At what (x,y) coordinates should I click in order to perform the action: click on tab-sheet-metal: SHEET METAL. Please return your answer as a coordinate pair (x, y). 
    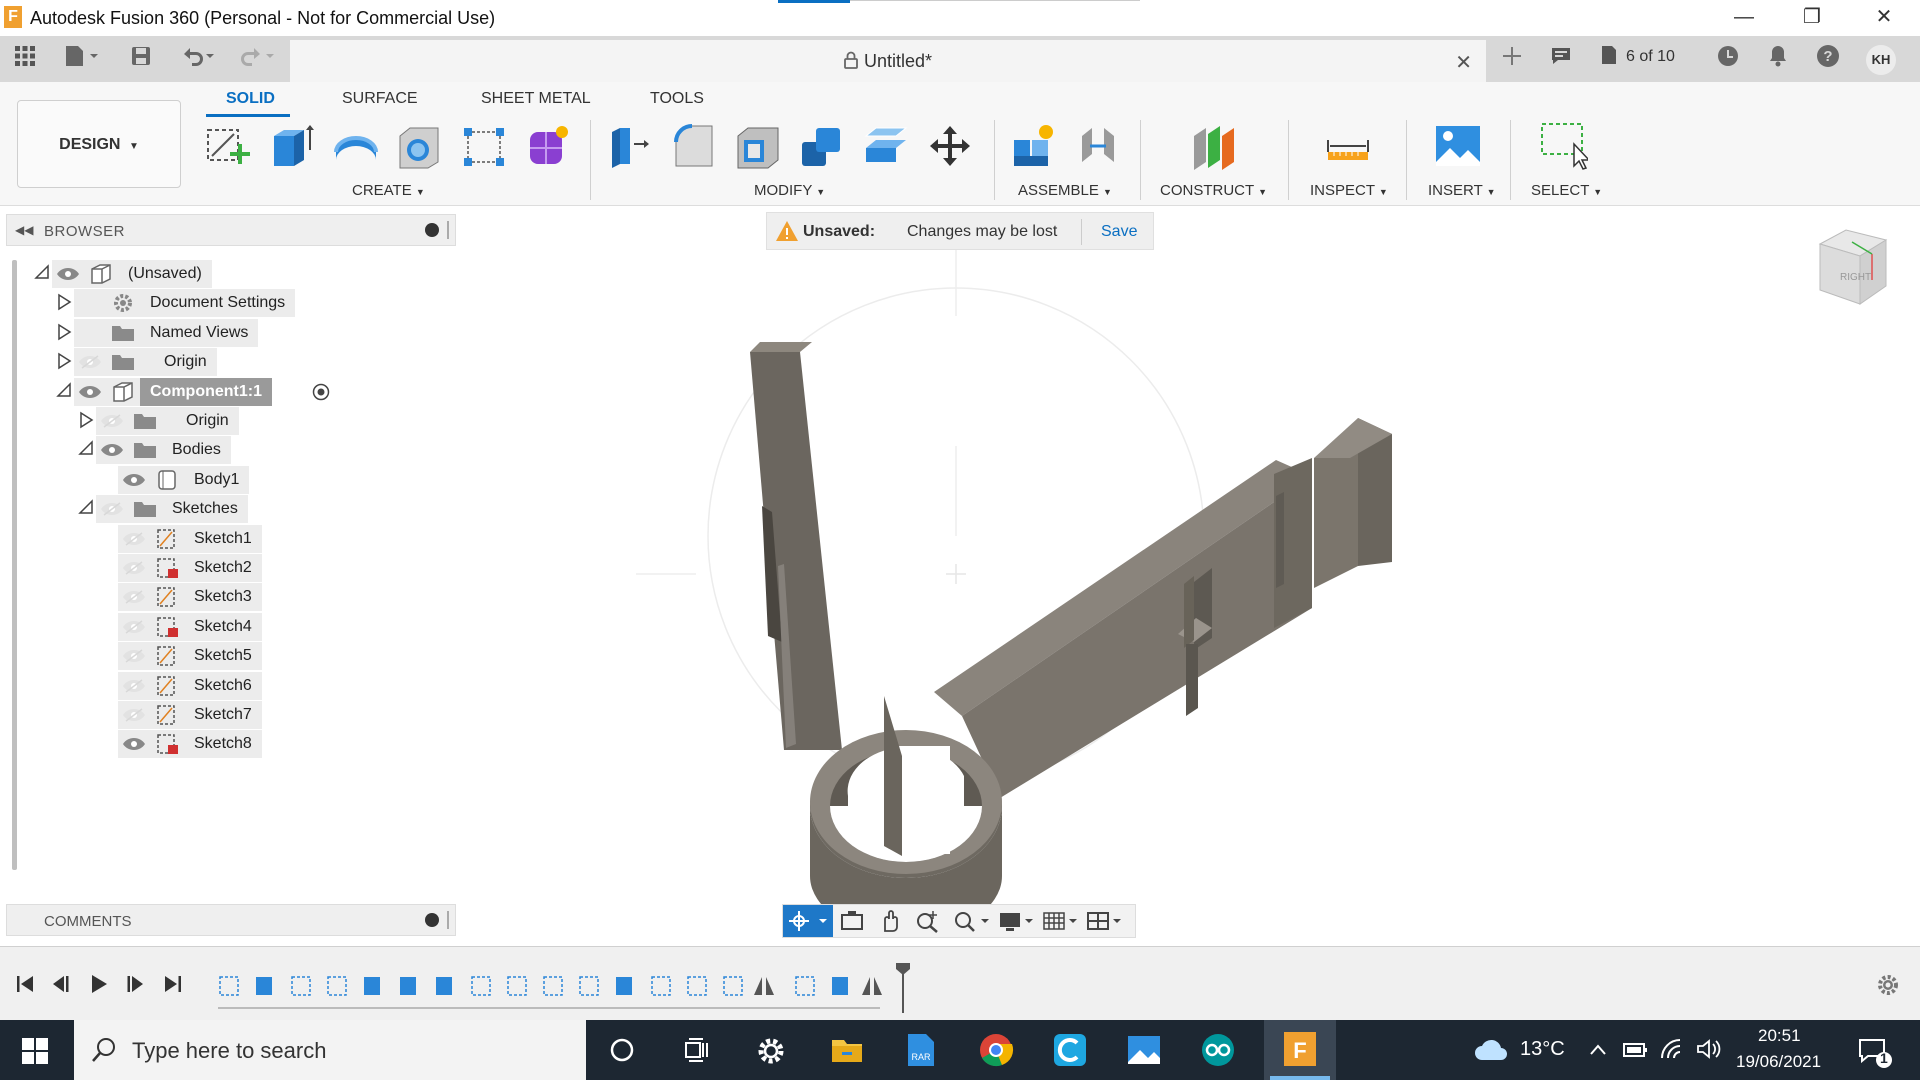
    Looking at the image, I should click on (536, 99).